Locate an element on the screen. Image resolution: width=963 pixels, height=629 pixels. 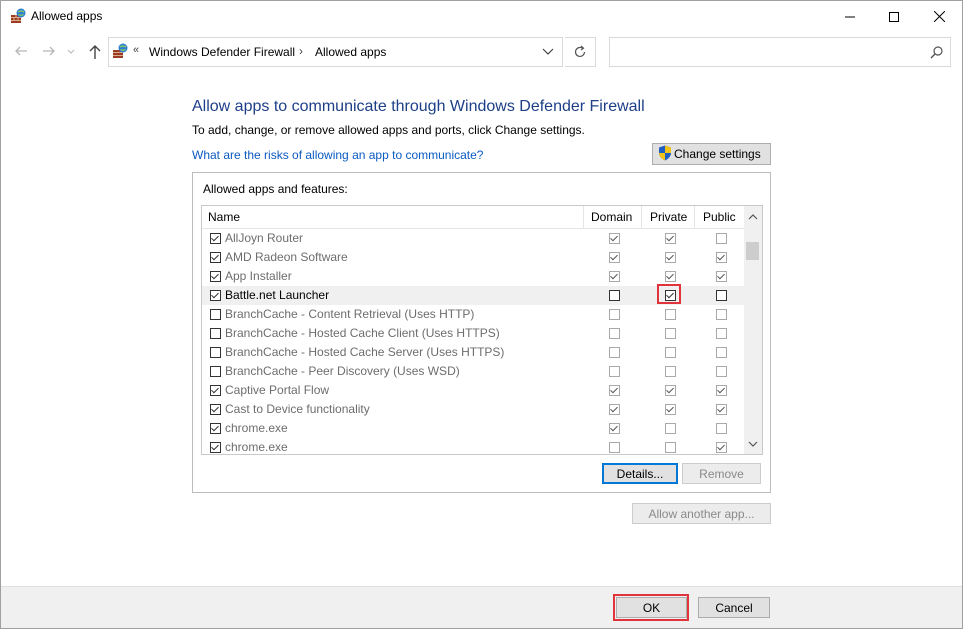
footer-bar is located at coordinates (481, 607).